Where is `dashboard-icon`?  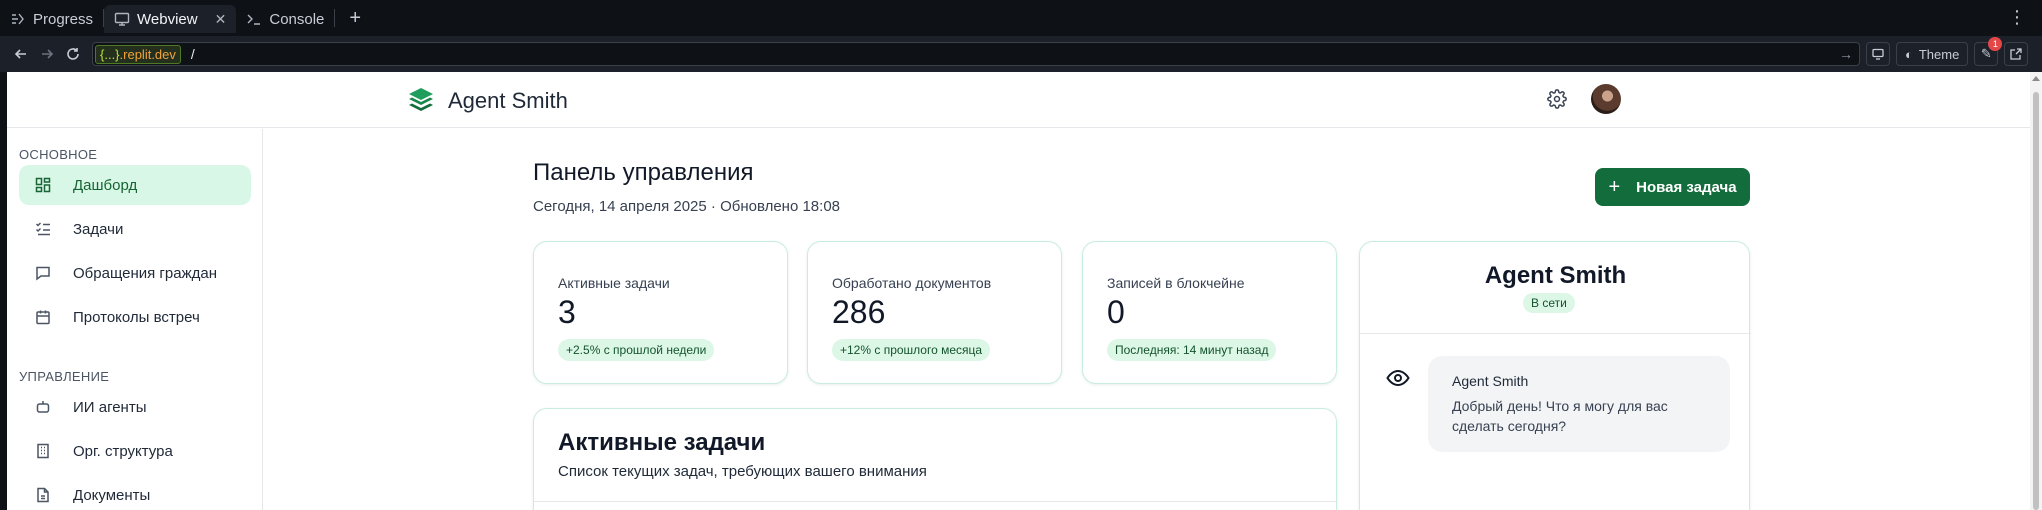 dashboard-icon is located at coordinates (43, 185).